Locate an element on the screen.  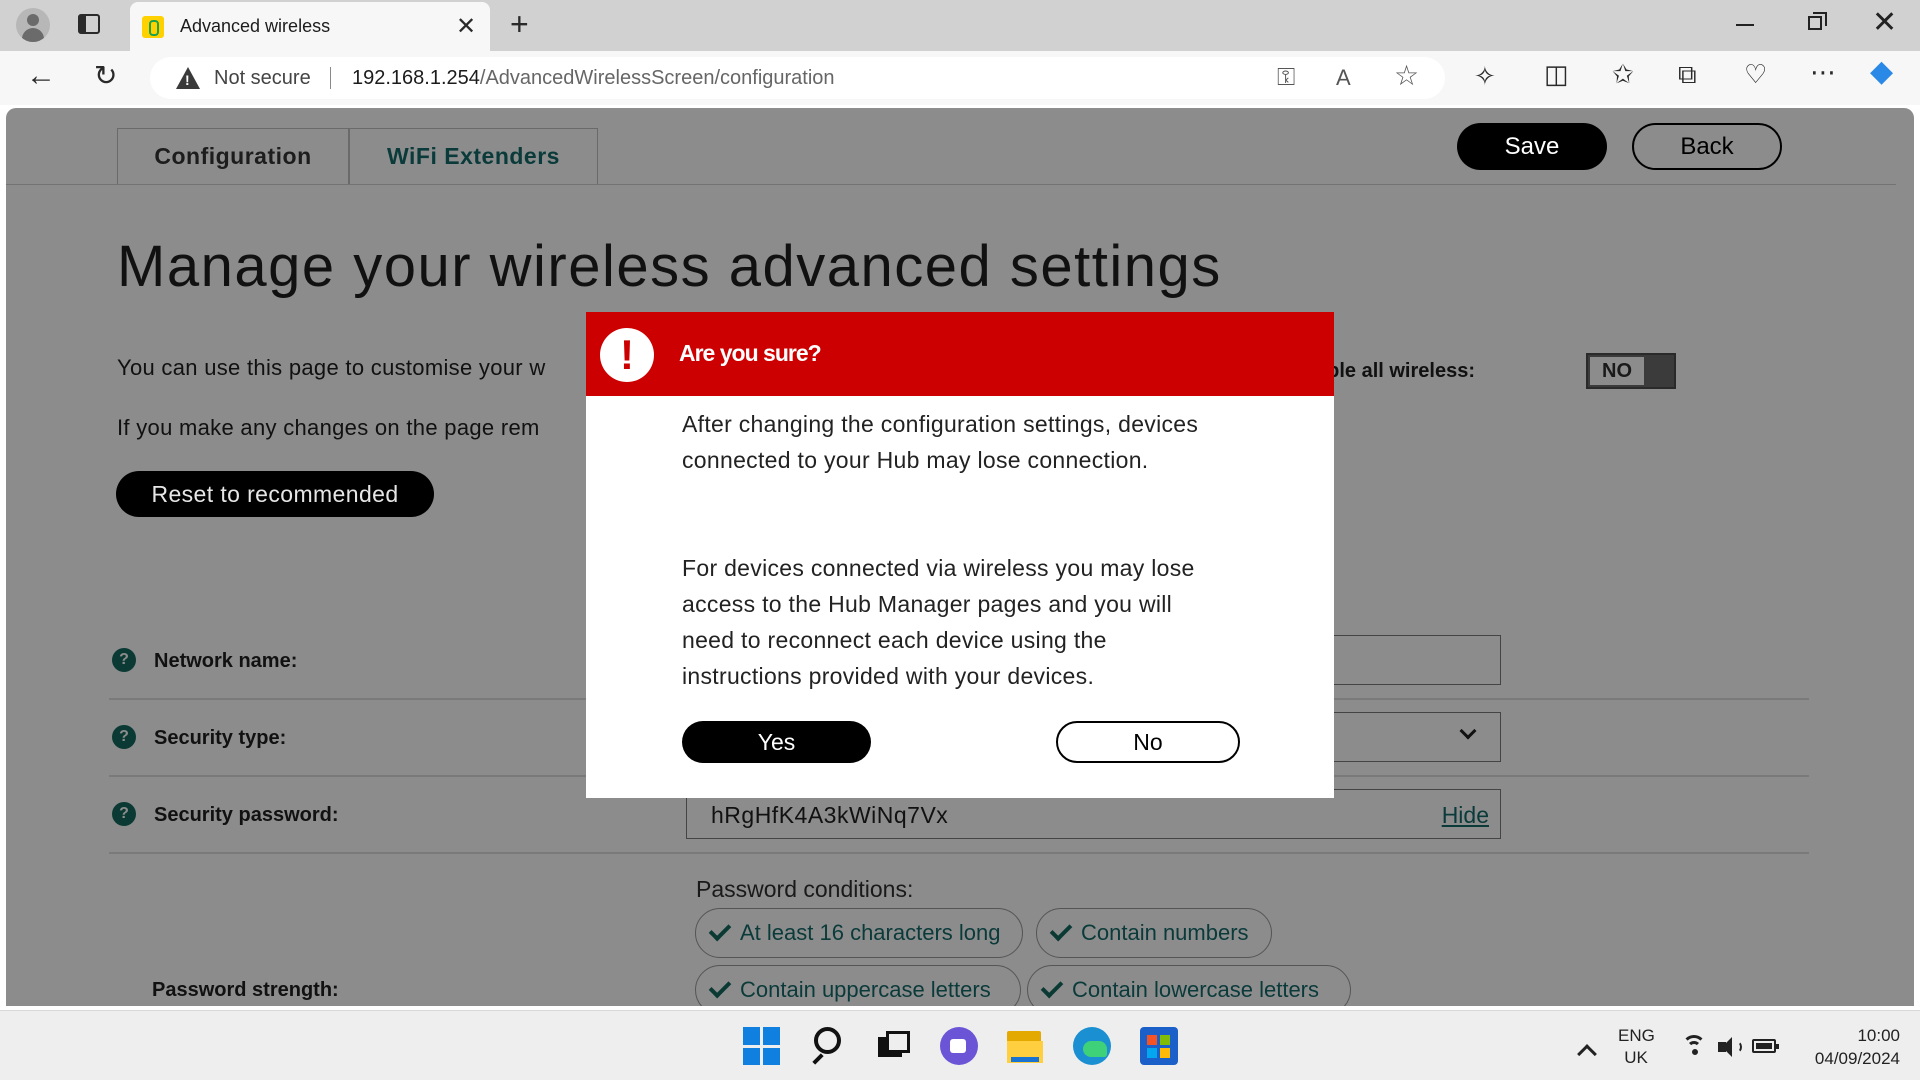
password-strength-label: Password strength: is located at coordinates (245, 990).